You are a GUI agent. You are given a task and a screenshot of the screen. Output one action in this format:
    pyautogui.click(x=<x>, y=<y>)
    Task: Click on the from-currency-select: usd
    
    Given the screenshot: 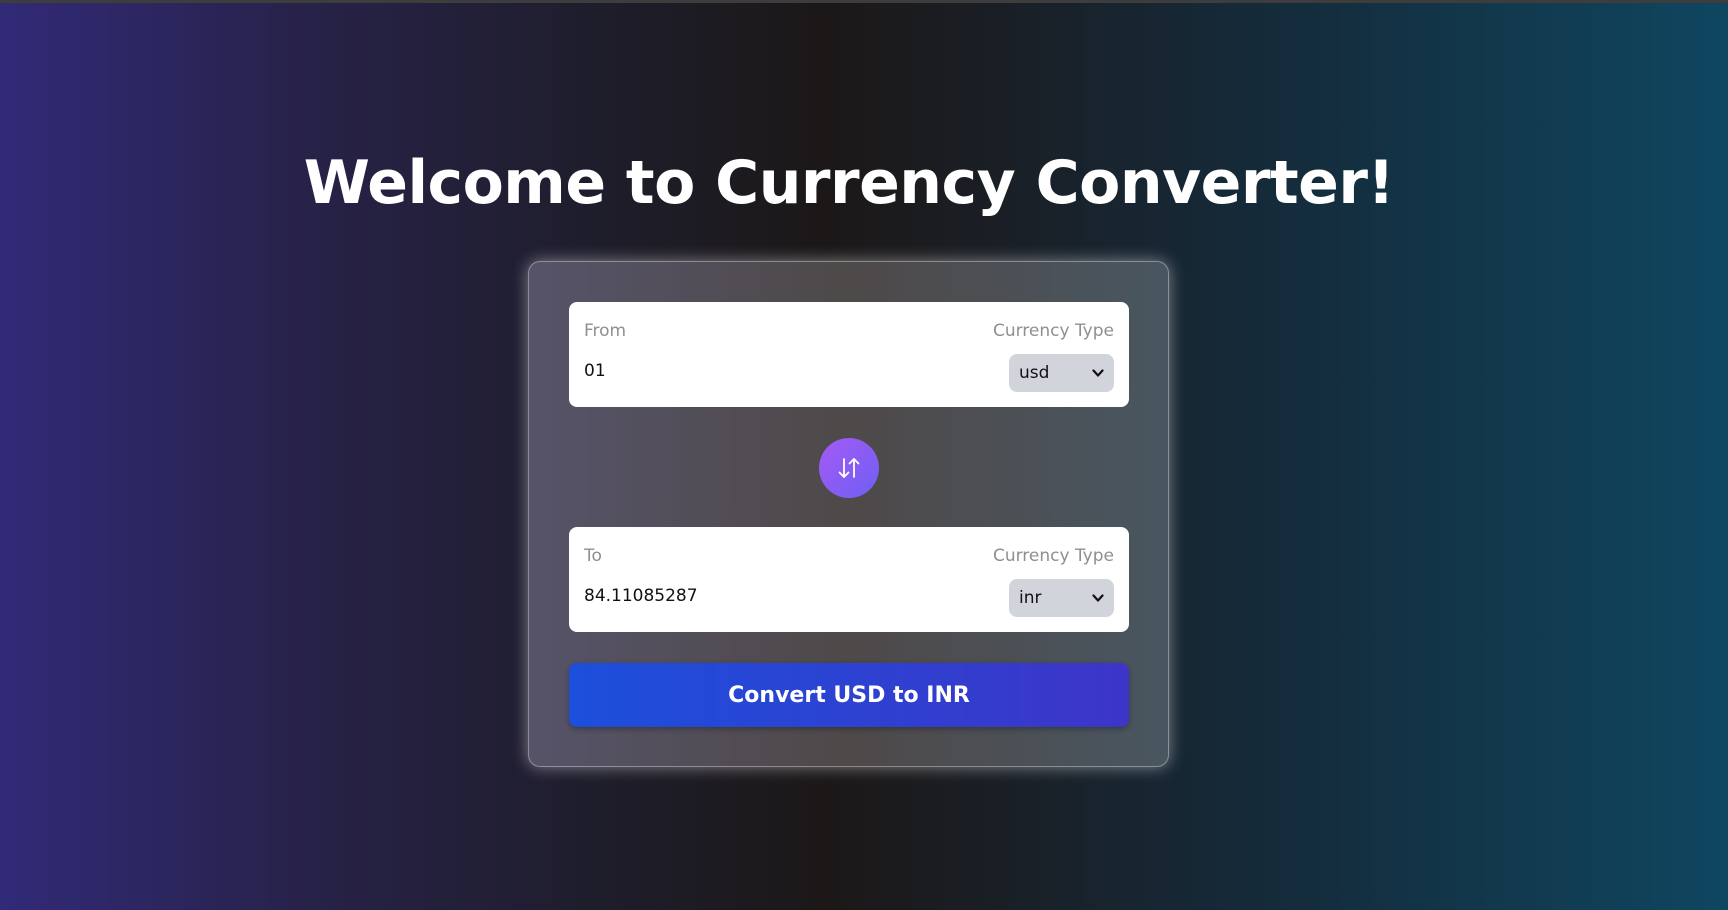 What is the action you would take?
    pyautogui.click(x=1061, y=373)
    